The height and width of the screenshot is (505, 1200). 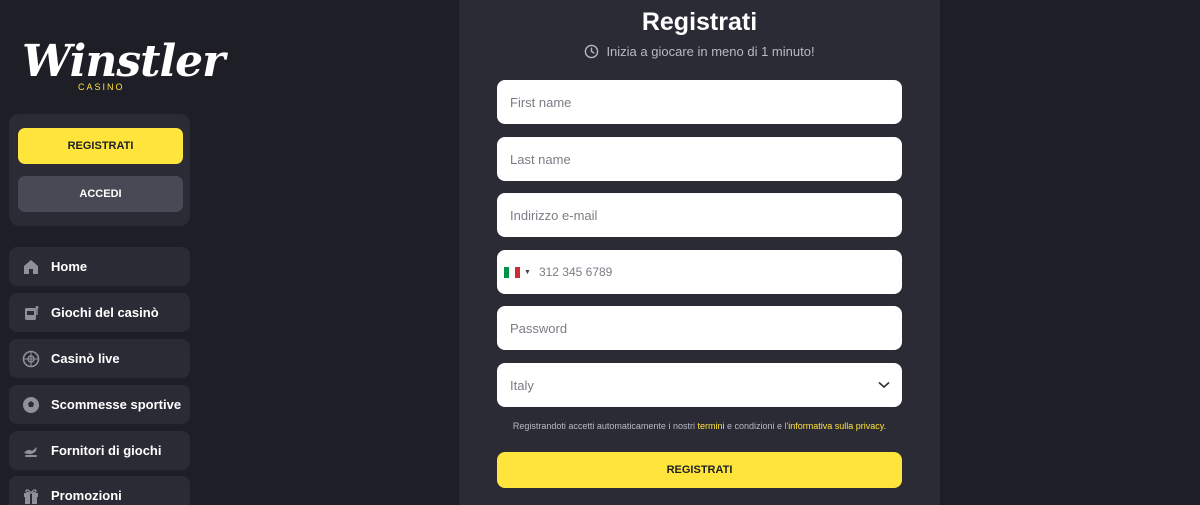 I want to click on soccer-ball-icon, so click(x=31, y=405).